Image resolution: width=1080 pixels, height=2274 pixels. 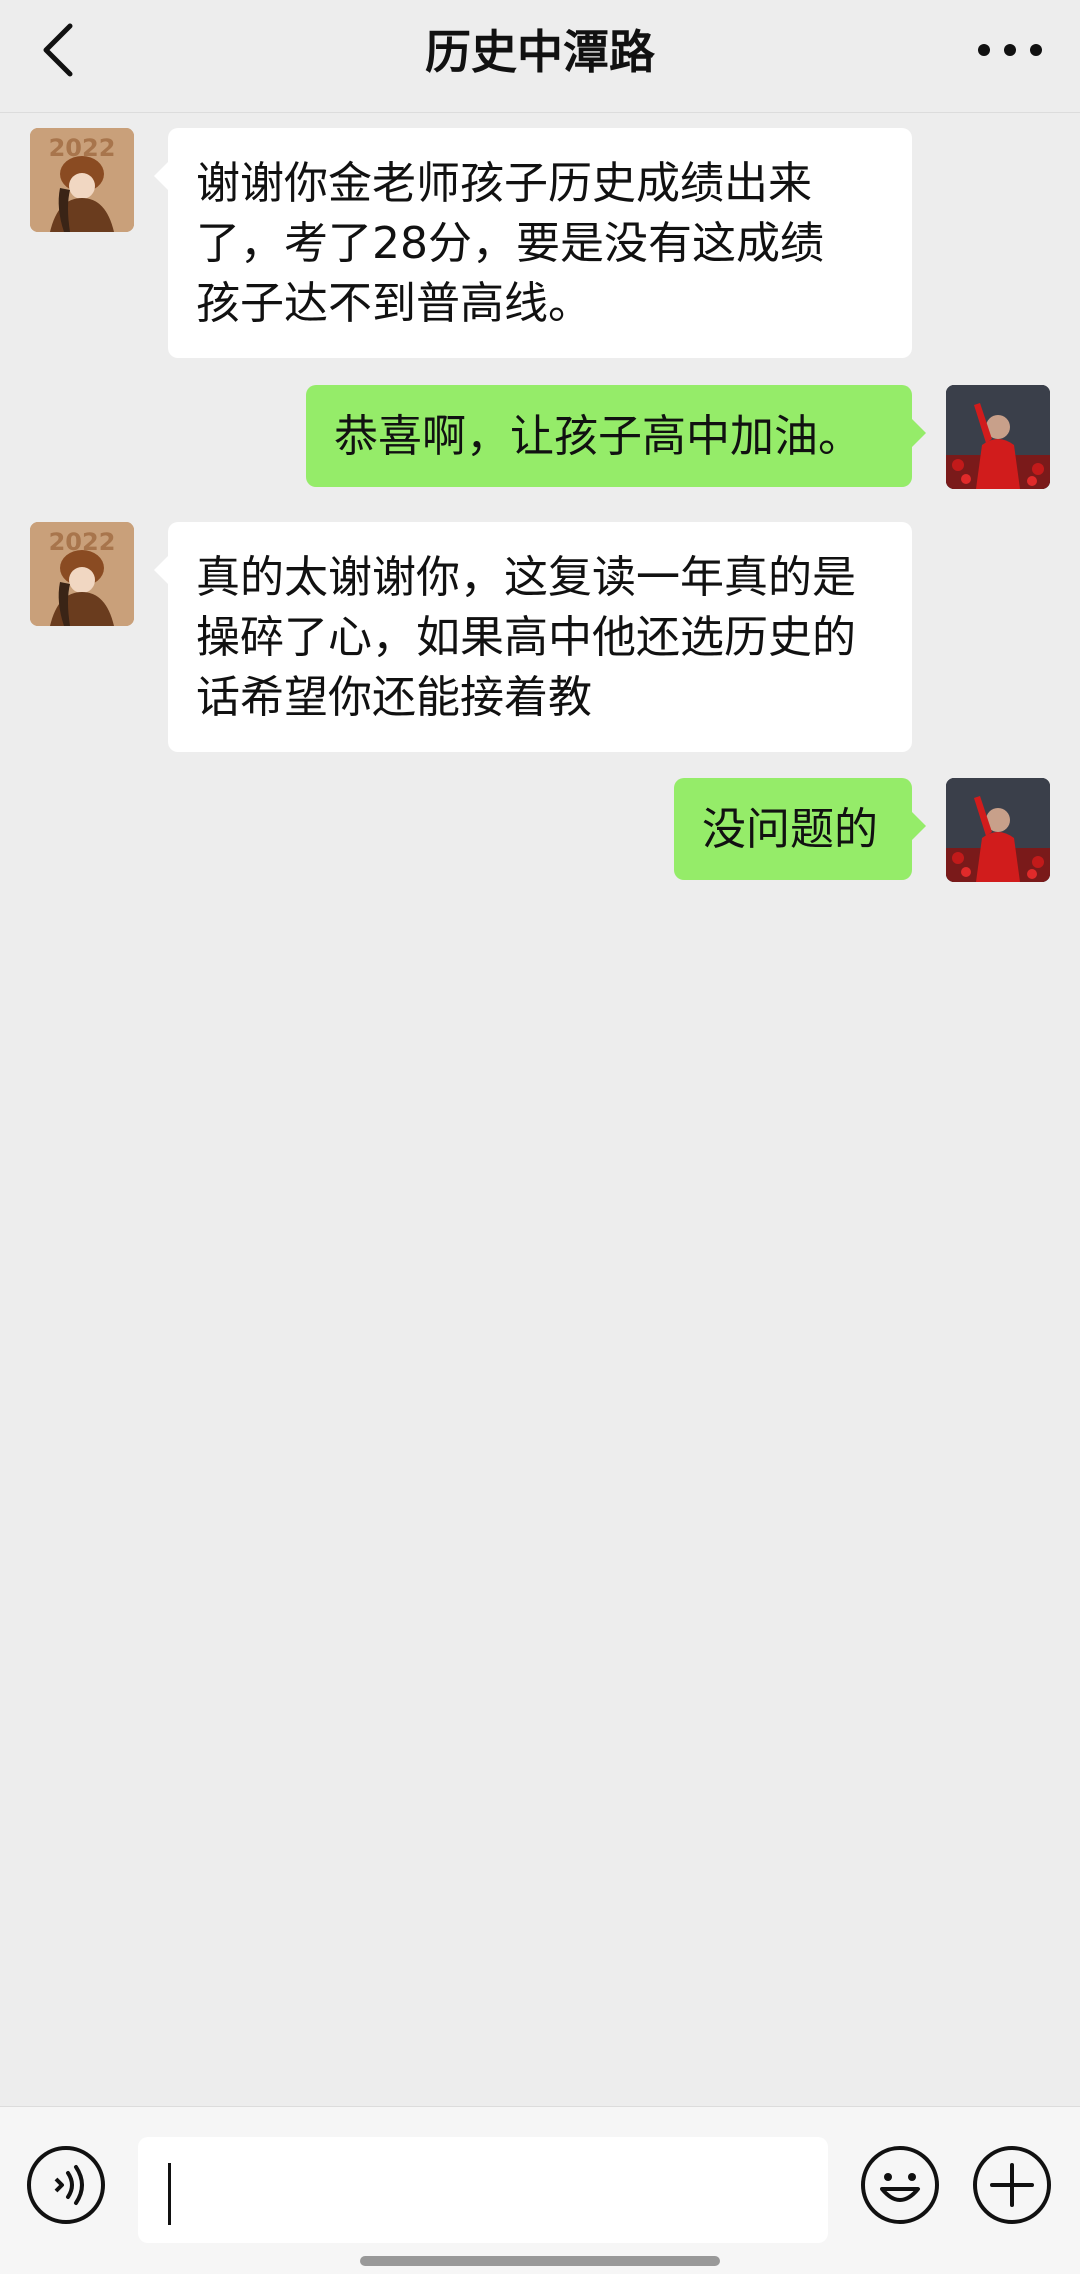 I want to click on top-navigation-bar: 历史中潭路, so click(x=540, y=56).